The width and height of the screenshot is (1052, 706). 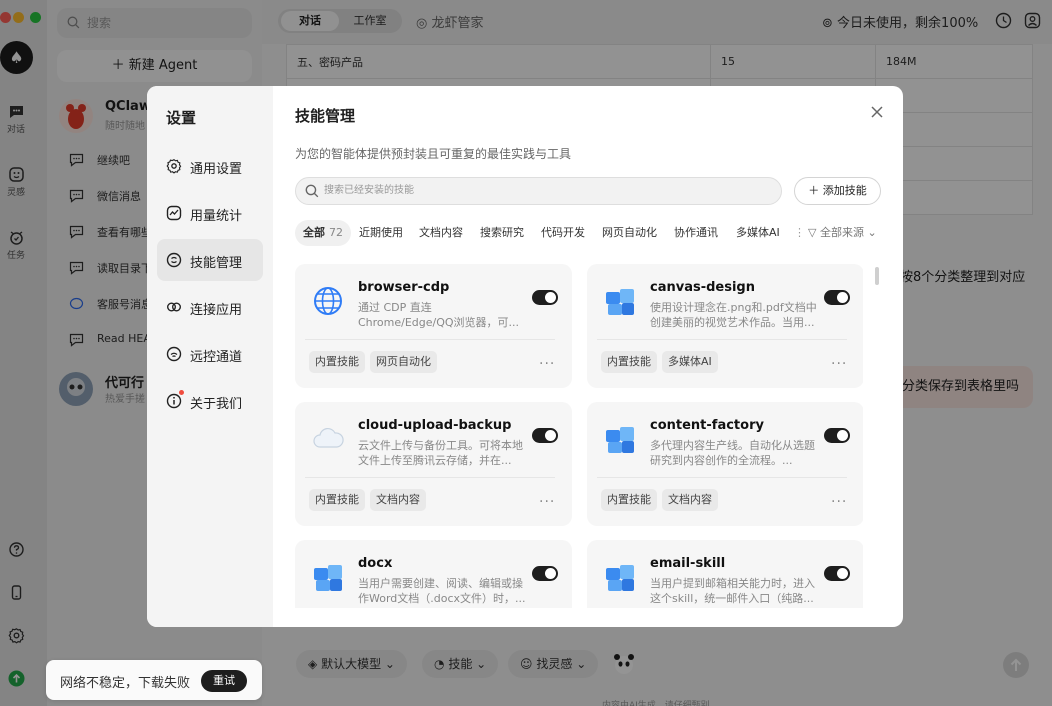 I want to click on skill-icon, so click(x=174, y=260).